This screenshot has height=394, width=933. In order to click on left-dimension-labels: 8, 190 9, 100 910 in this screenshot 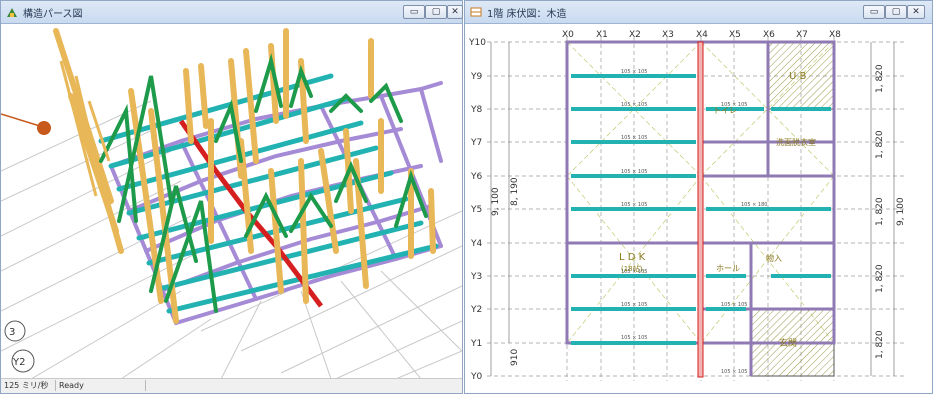, I will do `click(505, 271)`.